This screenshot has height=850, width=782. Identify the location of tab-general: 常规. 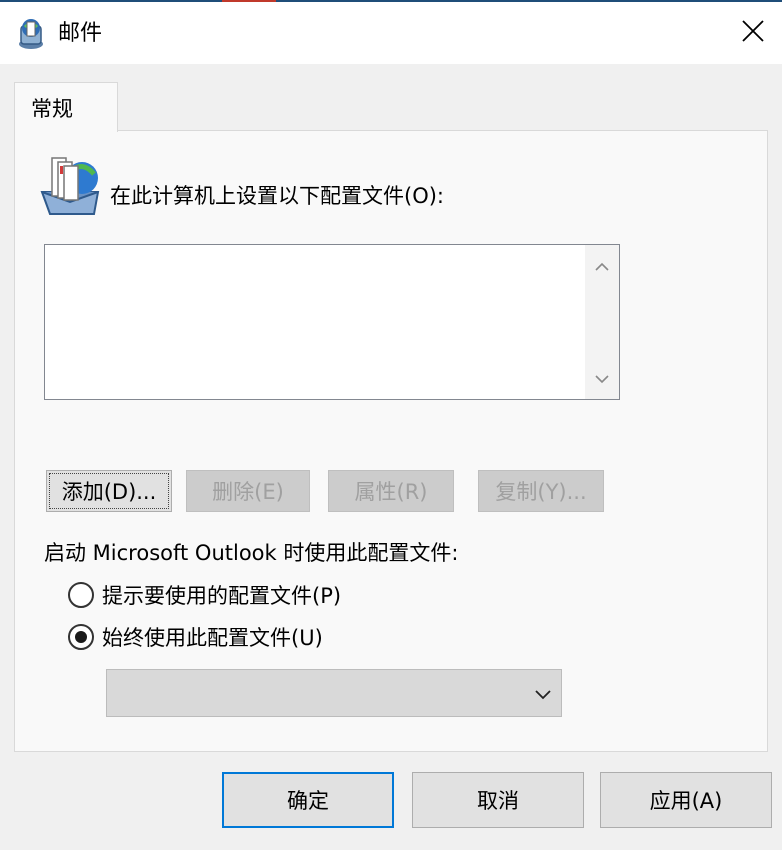
(66, 107).